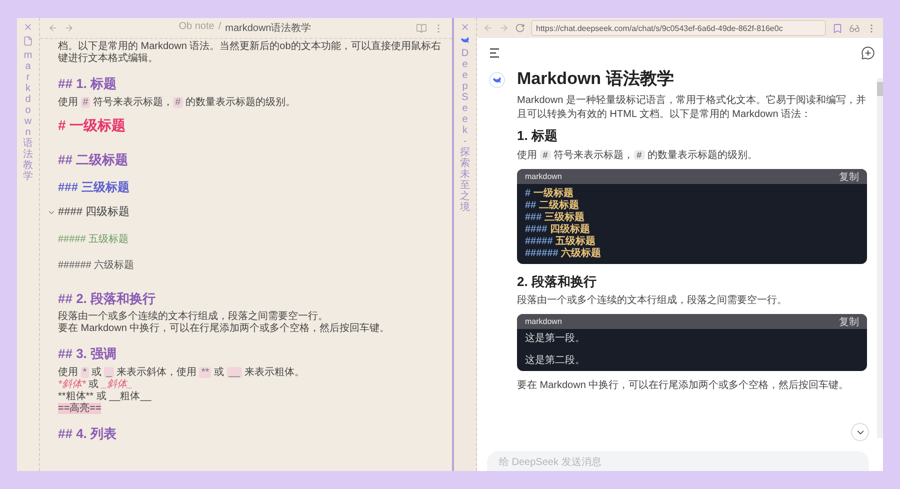 This screenshot has width=900, height=489. I want to click on book-icon, so click(421, 28).